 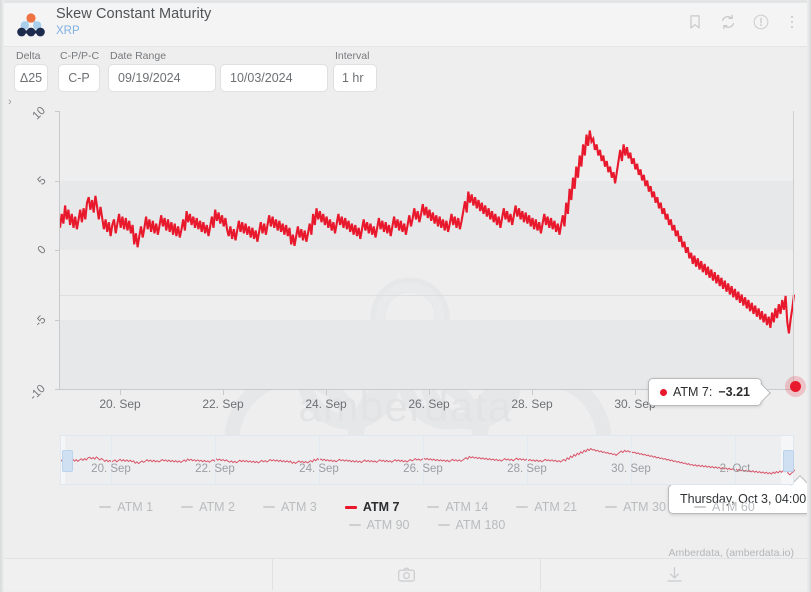 What do you see at coordinates (298, 507) in the screenshot?
I see `legend-item-label: ATM 3` at bounding box center [298, 507].